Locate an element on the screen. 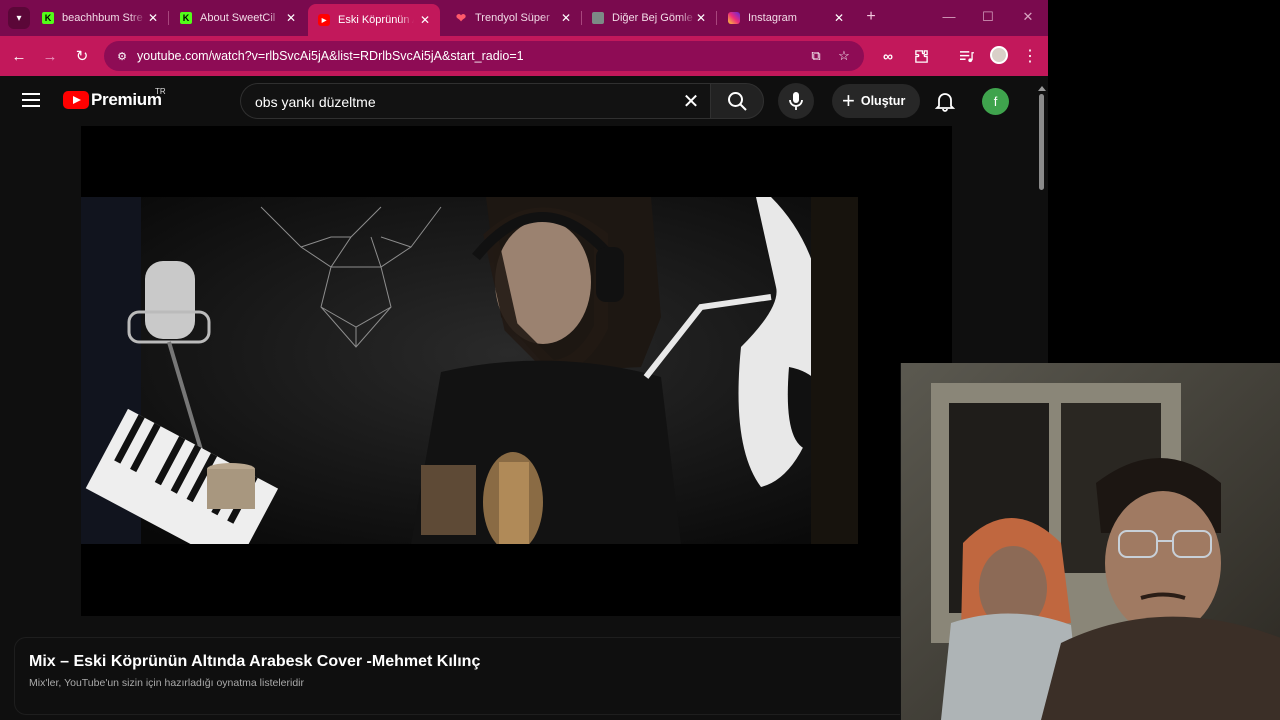 The height and width of the screenshot is (720, 1280). region-code: TR is located at coordinates (160, 91).